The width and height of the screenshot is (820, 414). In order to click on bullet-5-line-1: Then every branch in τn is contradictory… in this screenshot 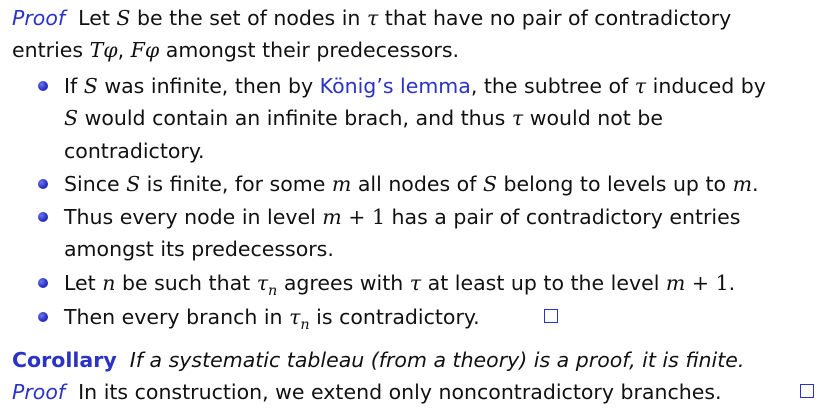, I will do `click(272, 319)`.